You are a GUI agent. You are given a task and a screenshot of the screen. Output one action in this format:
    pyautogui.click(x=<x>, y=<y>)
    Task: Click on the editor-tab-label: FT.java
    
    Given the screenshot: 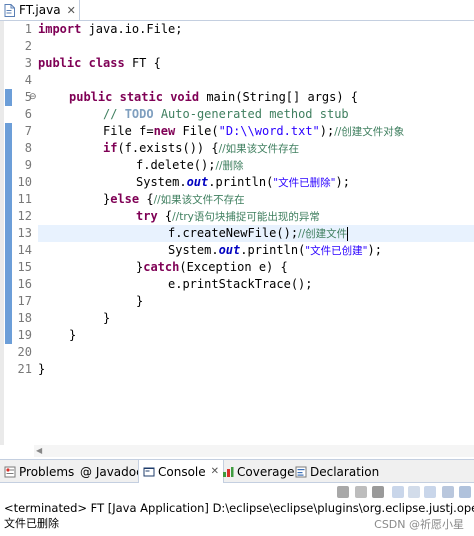 What is the action you would take?
    pyautogui.click(x=40, y=10)
    